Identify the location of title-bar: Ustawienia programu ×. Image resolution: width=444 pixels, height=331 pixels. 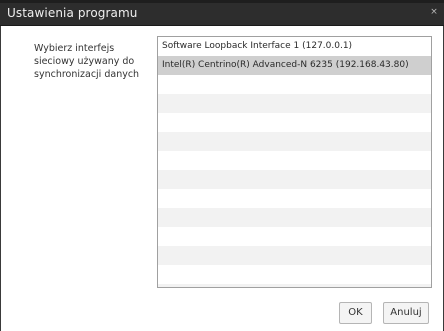
(222, 13).